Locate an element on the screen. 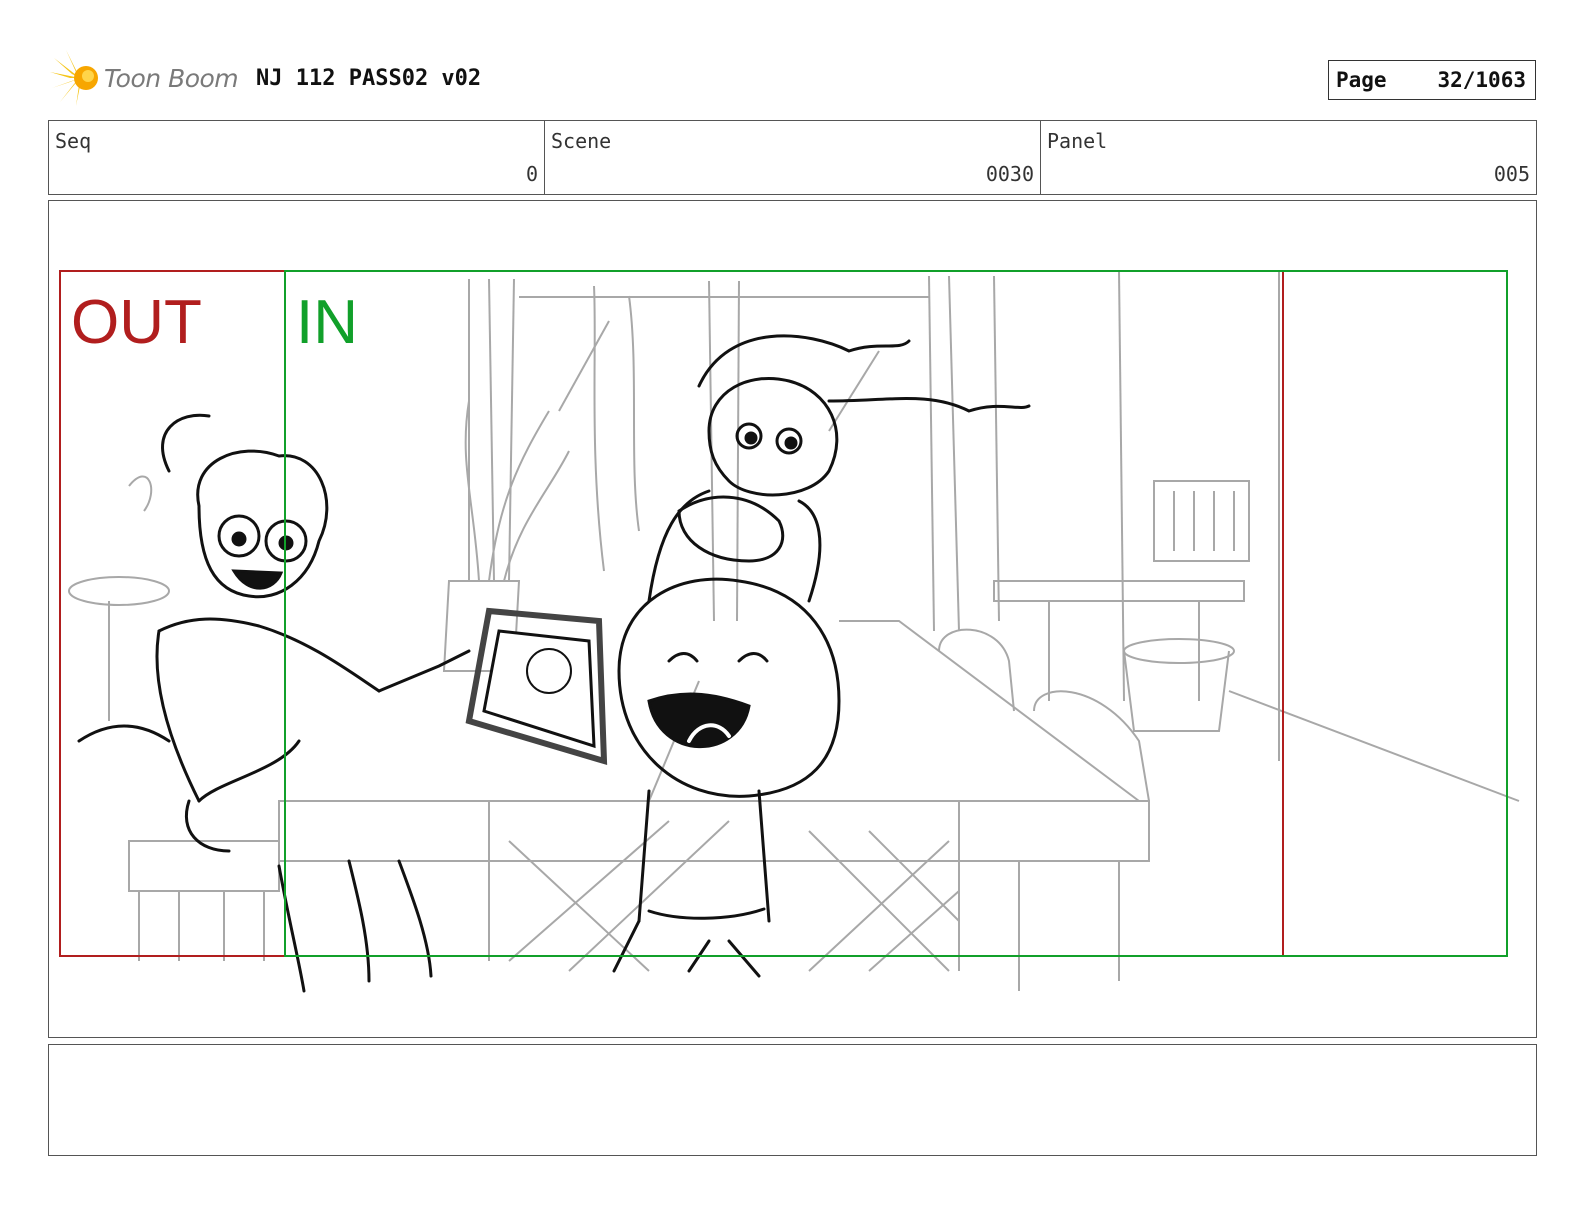  page-label: Page is located at coordinates (1361, 80).